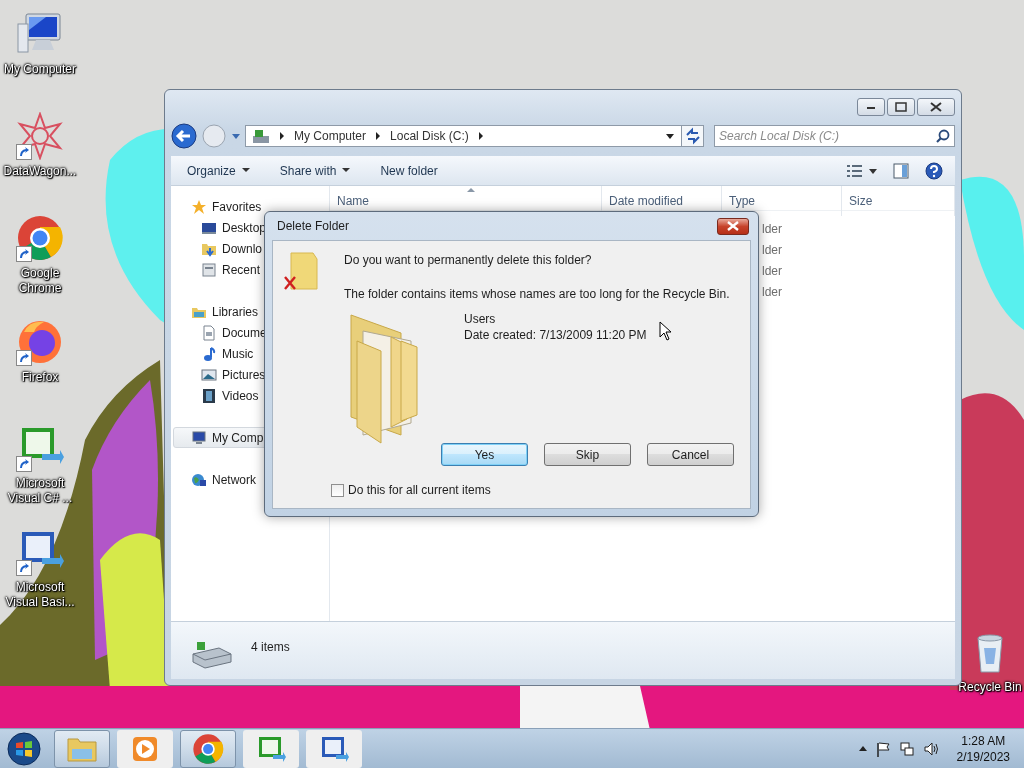 Image resolution: width=1024 pixels, height=768 pixels. Describe the element at coordinates (313, 226) in the screenshot. I see `dialog-title: Delete Folder` at that location.